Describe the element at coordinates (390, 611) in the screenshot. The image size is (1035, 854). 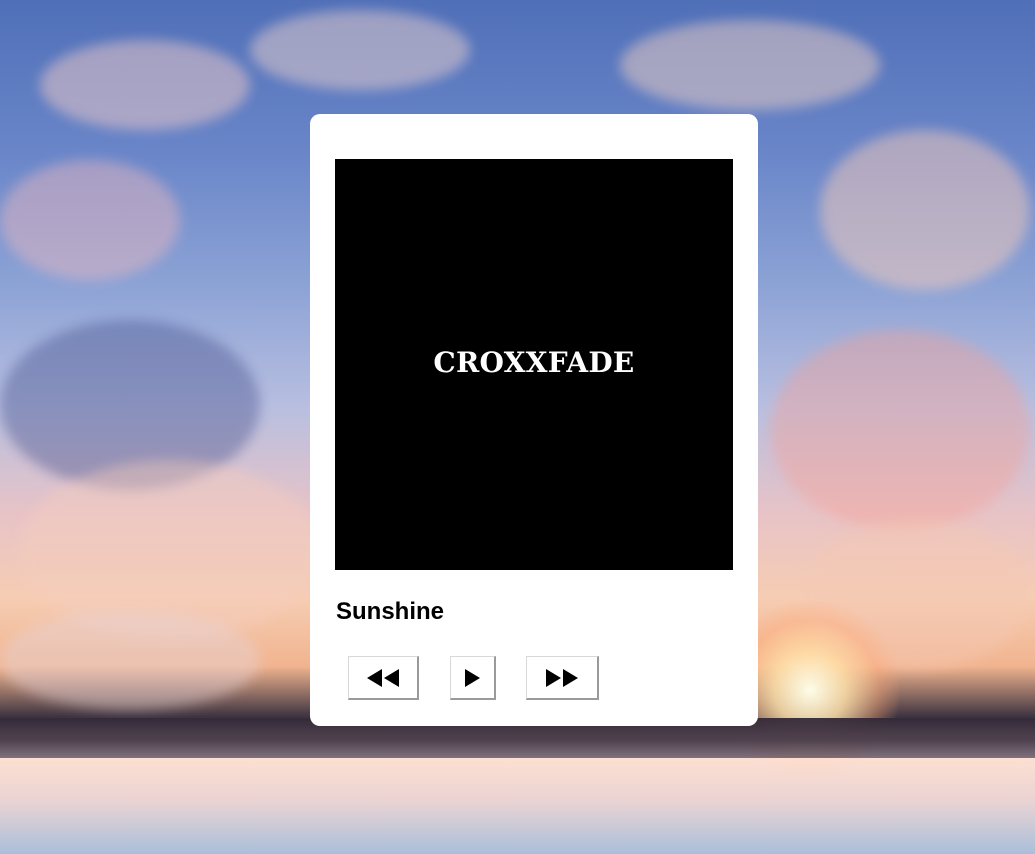
I see `track-title: Sunshine` at that location.